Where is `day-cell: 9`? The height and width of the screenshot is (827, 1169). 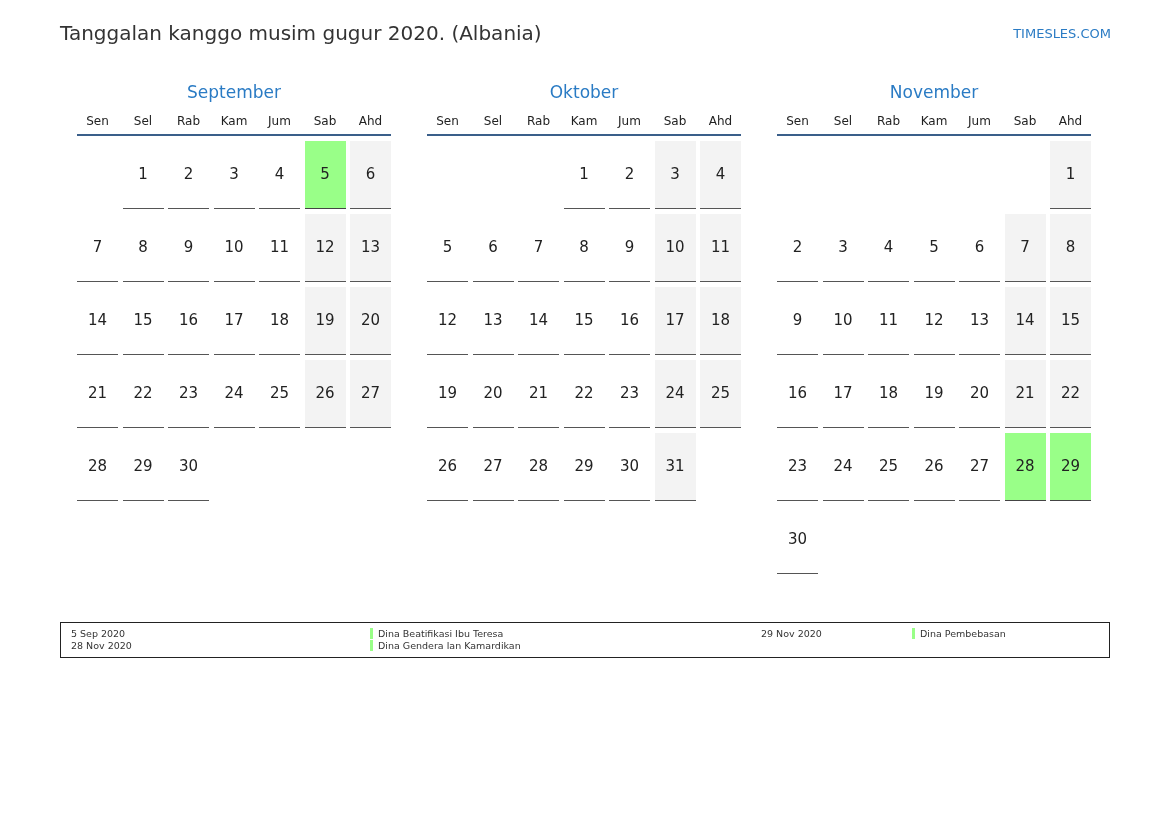
day-cell: 9 is located at coordinates (188, 248).